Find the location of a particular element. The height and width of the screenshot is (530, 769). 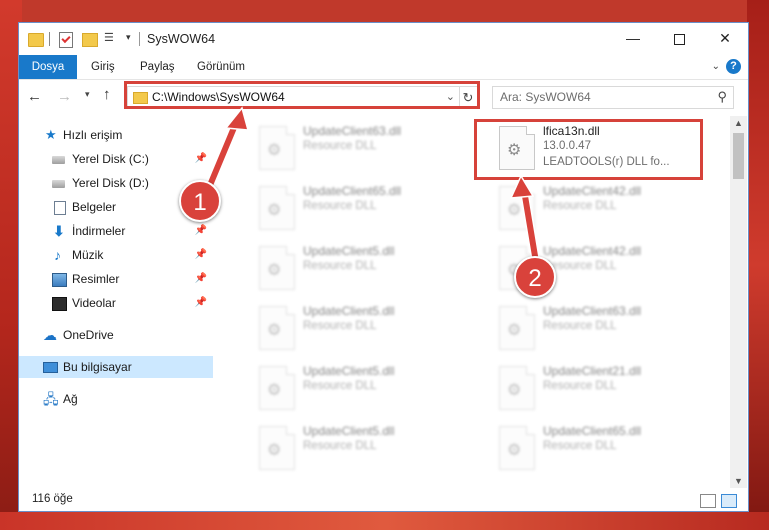

maximize-button is located at coordinates (679, 38).